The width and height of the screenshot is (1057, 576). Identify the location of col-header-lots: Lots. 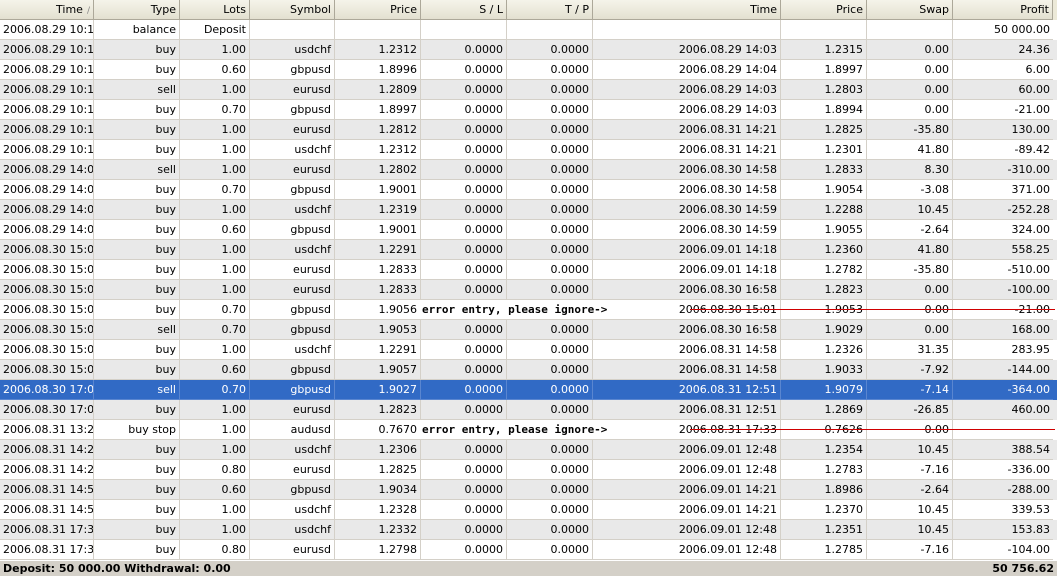
(215, 10).